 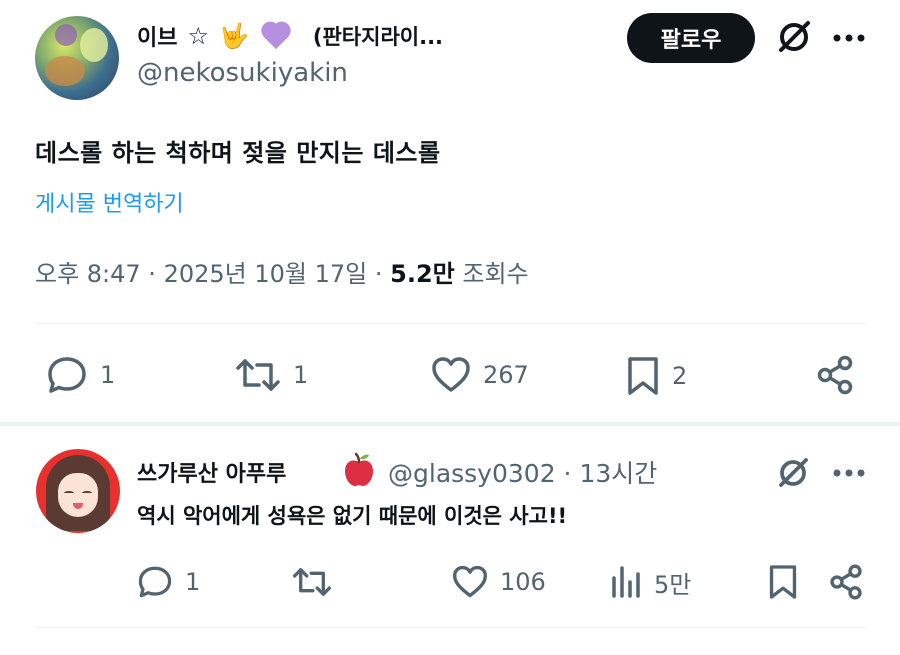 I want to click on reply-views-count: 5만, so click(x=673, y=584).